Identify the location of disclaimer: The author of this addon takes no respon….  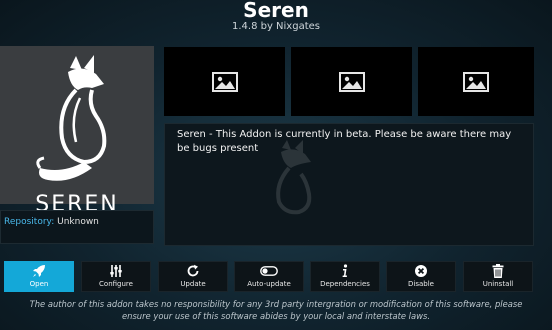
(276, 310).